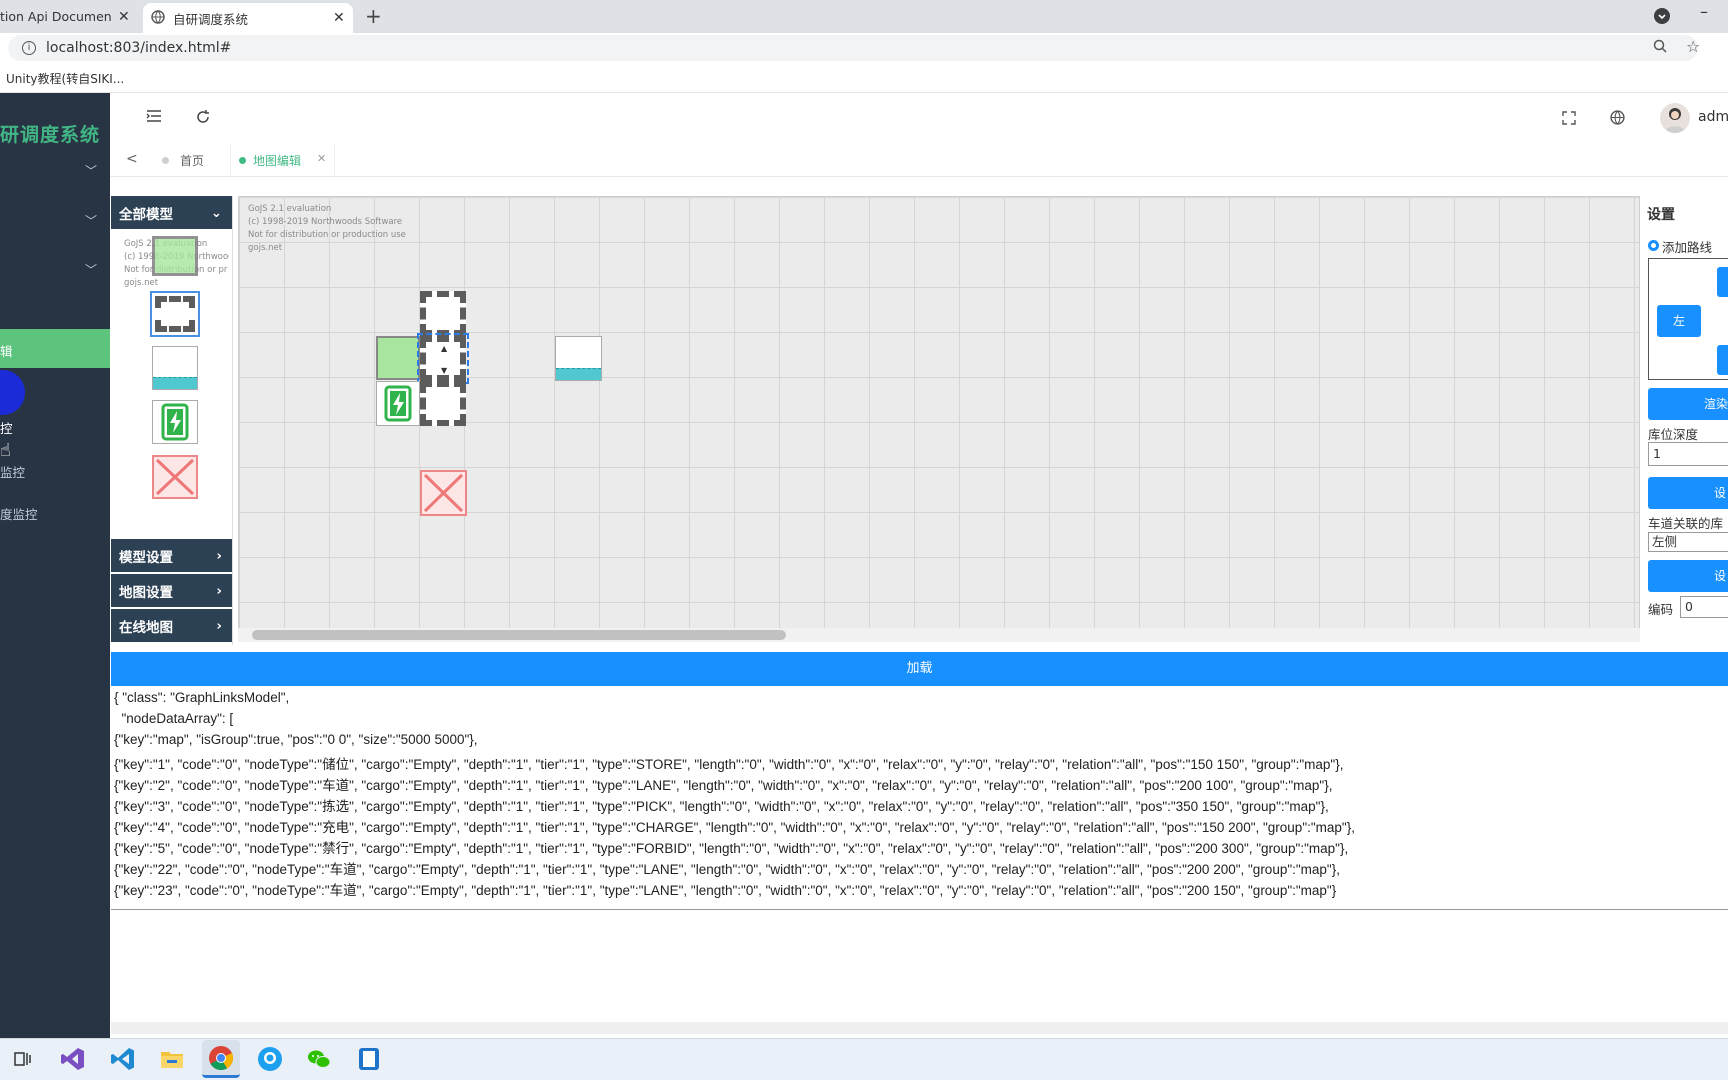 This screenshot has height=1080, width=1728. I want to click on sidebar-item-1-chevron-icon: ﹀, so click(91, 170).